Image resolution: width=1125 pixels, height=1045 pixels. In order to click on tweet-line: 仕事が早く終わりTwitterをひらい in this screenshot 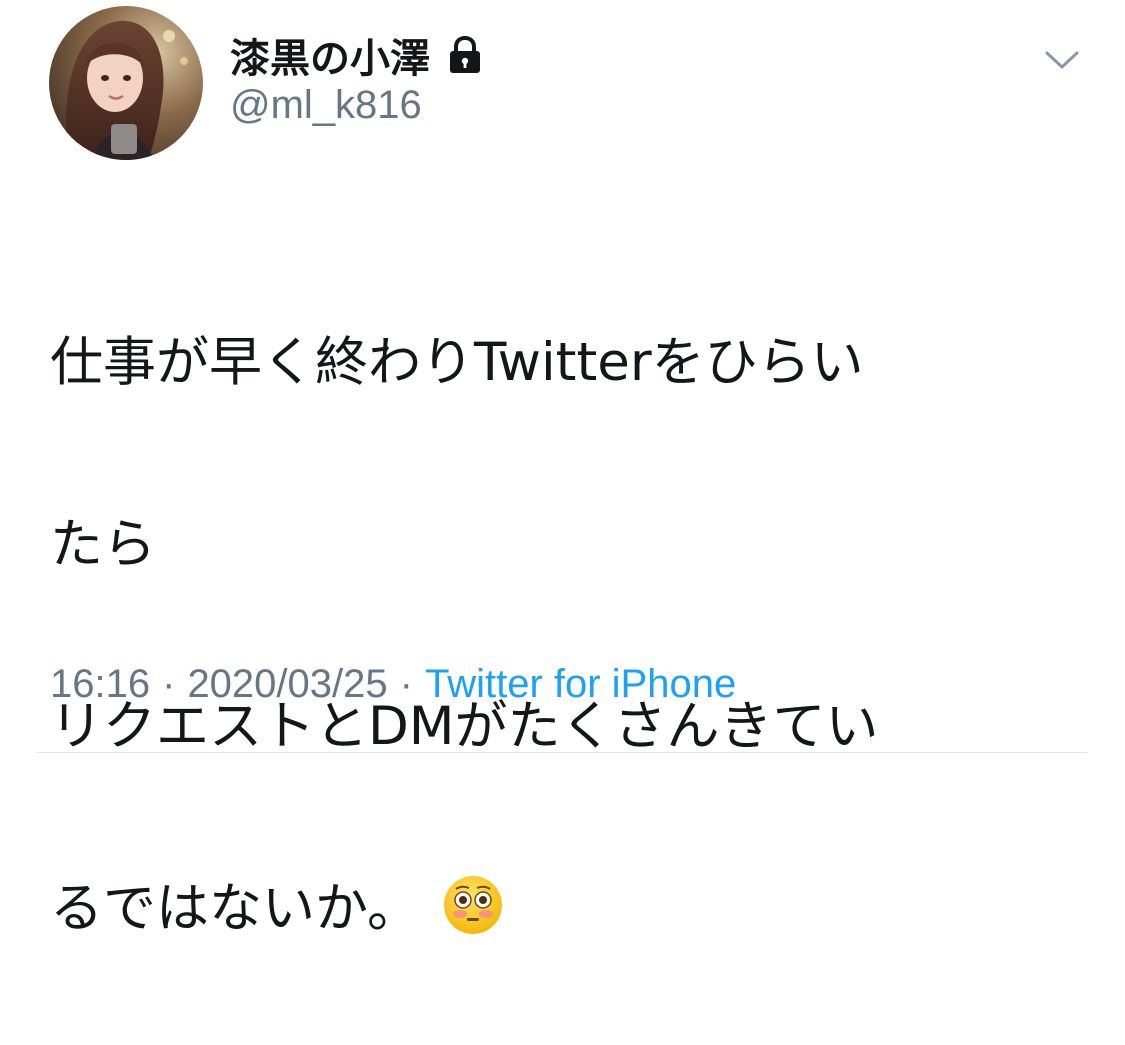, I will do `click(457, 362)`.